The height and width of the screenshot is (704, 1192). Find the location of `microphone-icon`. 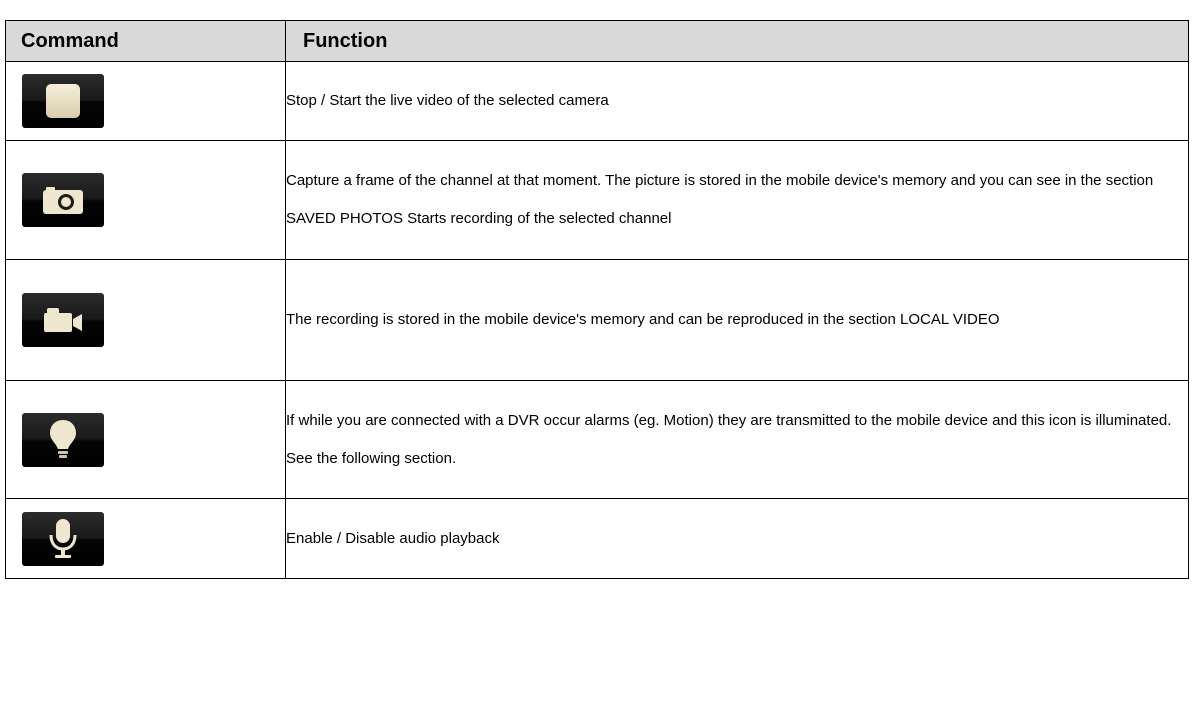

microphone-icon is located at coordinates (63, 538).